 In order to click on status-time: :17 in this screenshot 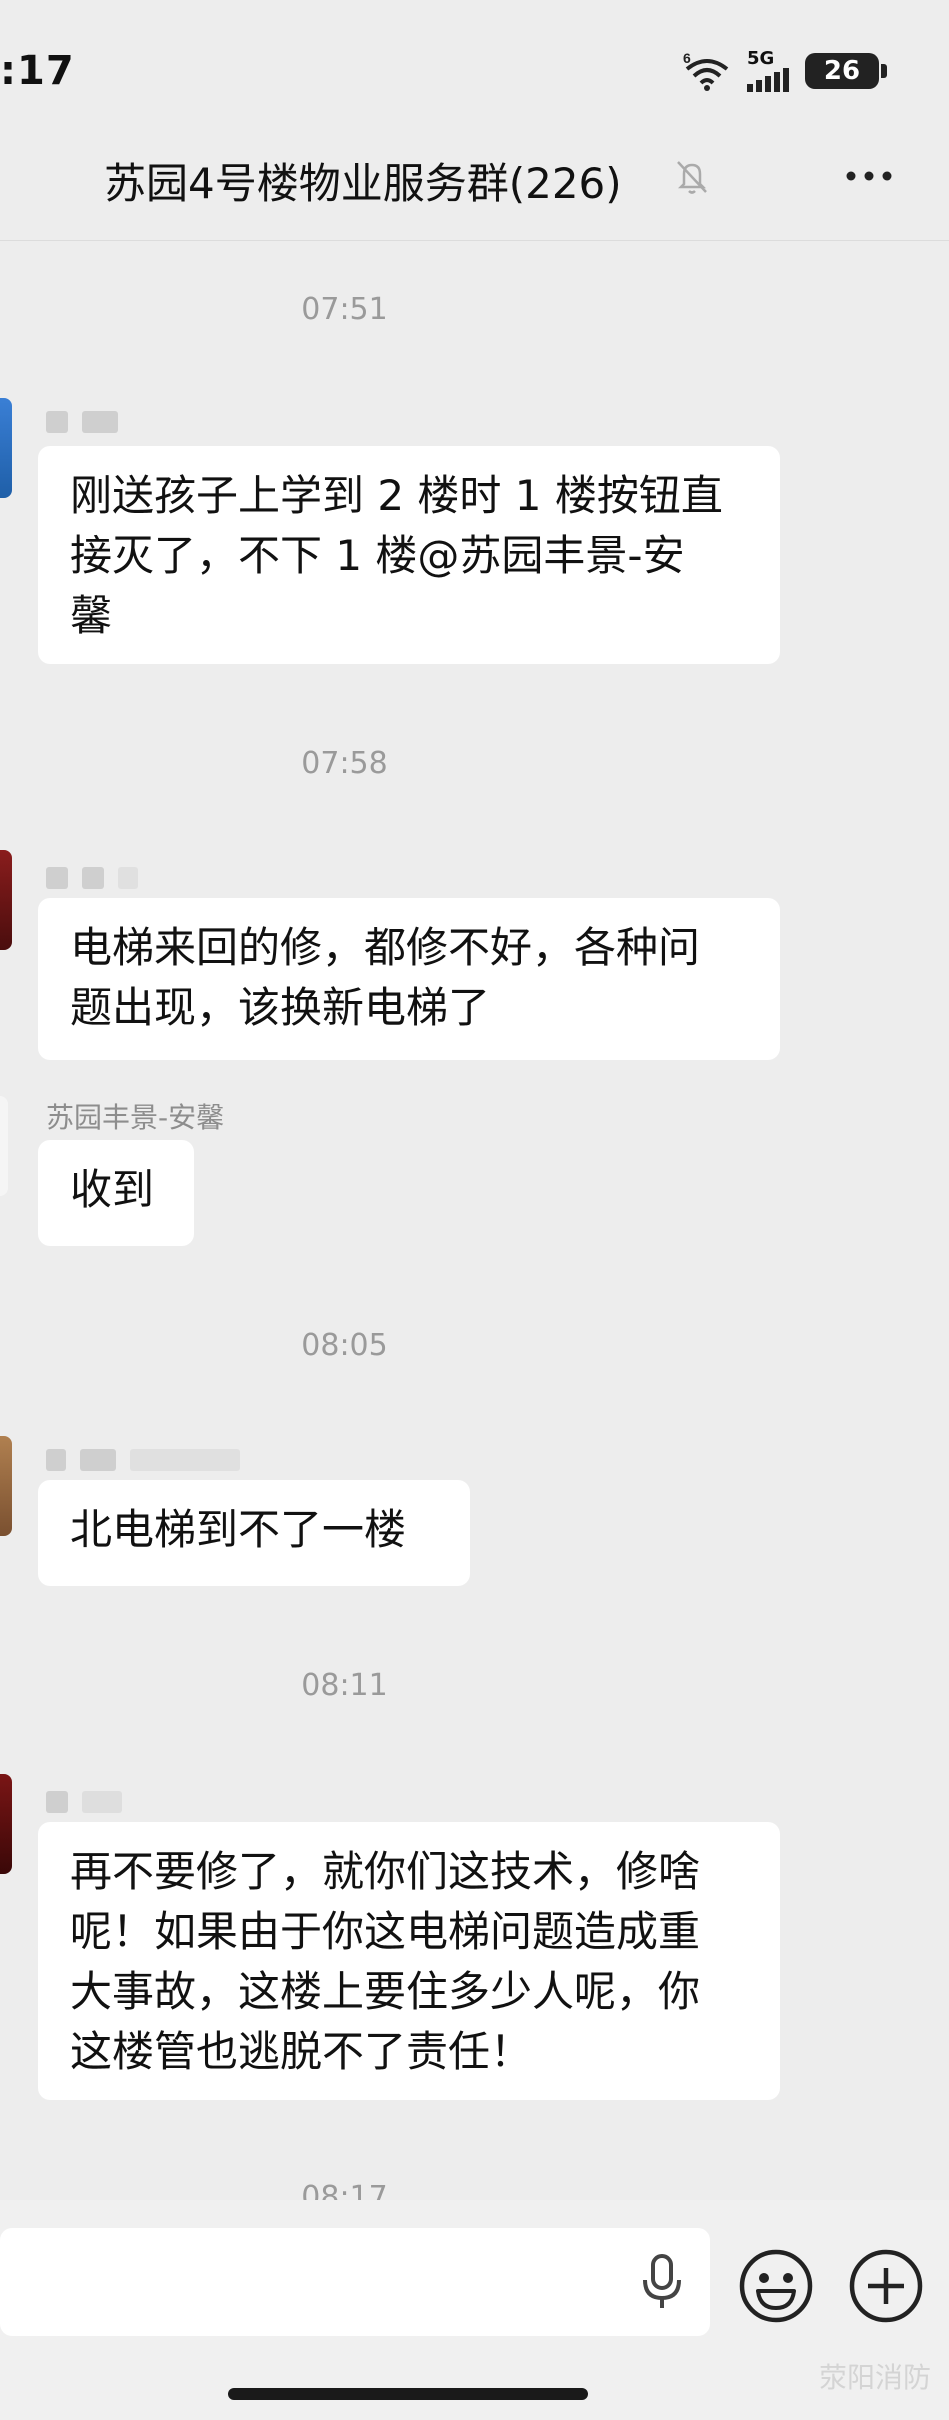, I will do `click(37, 71)`.